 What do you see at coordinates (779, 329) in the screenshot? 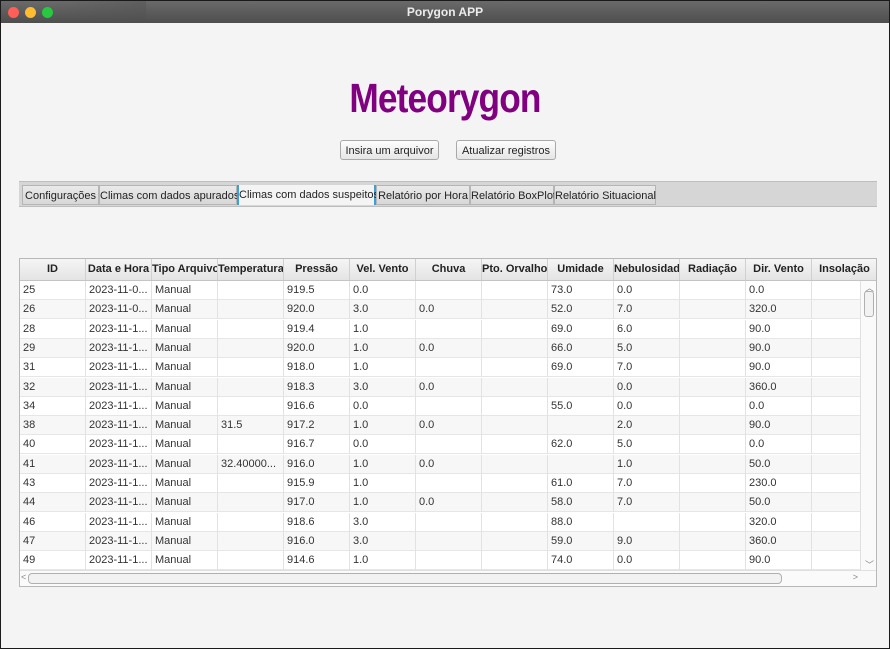
I see `cell-dir-vento: 90.0` at bounding box center [779, 329].